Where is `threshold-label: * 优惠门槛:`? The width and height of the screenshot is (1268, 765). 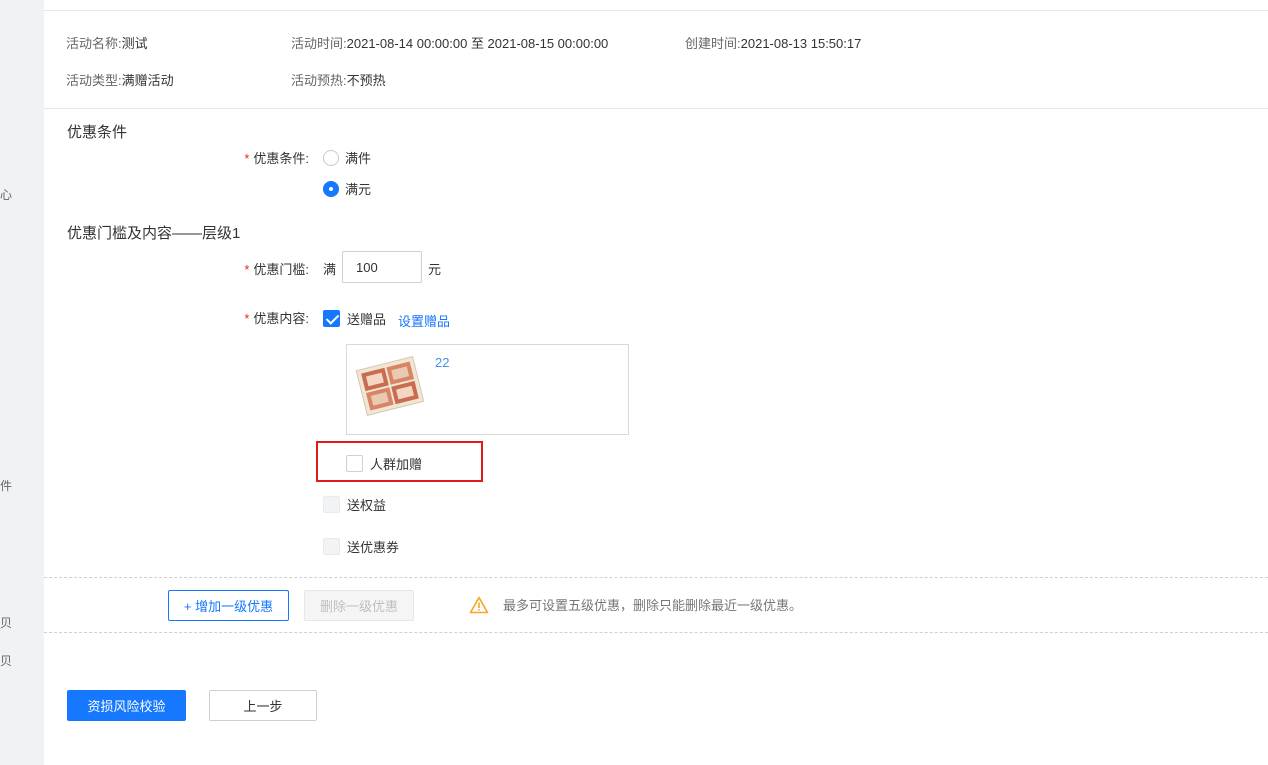 threshold-label: * 优惠门槛: is located at coordinates (276, 269).